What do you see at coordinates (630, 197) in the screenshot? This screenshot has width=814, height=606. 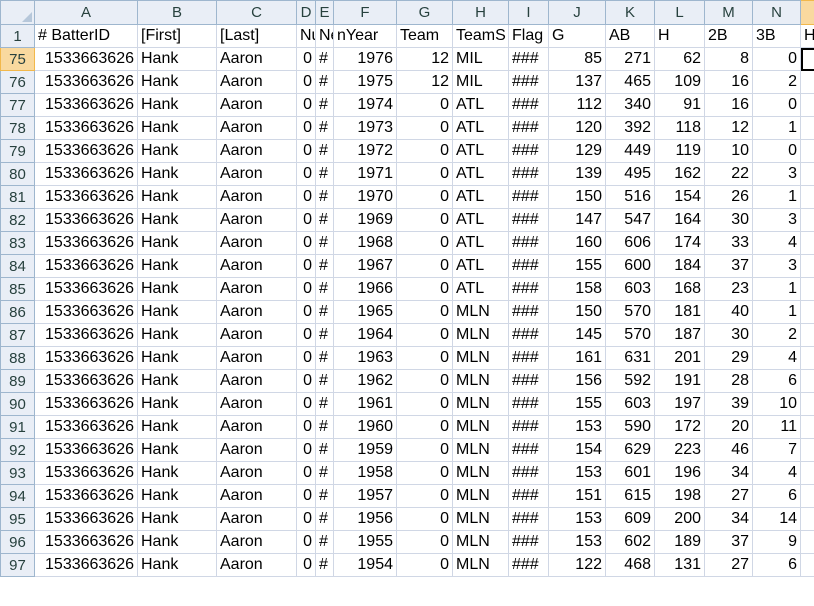 I see `cell-k81: 516` at bounding box center [630, 197].